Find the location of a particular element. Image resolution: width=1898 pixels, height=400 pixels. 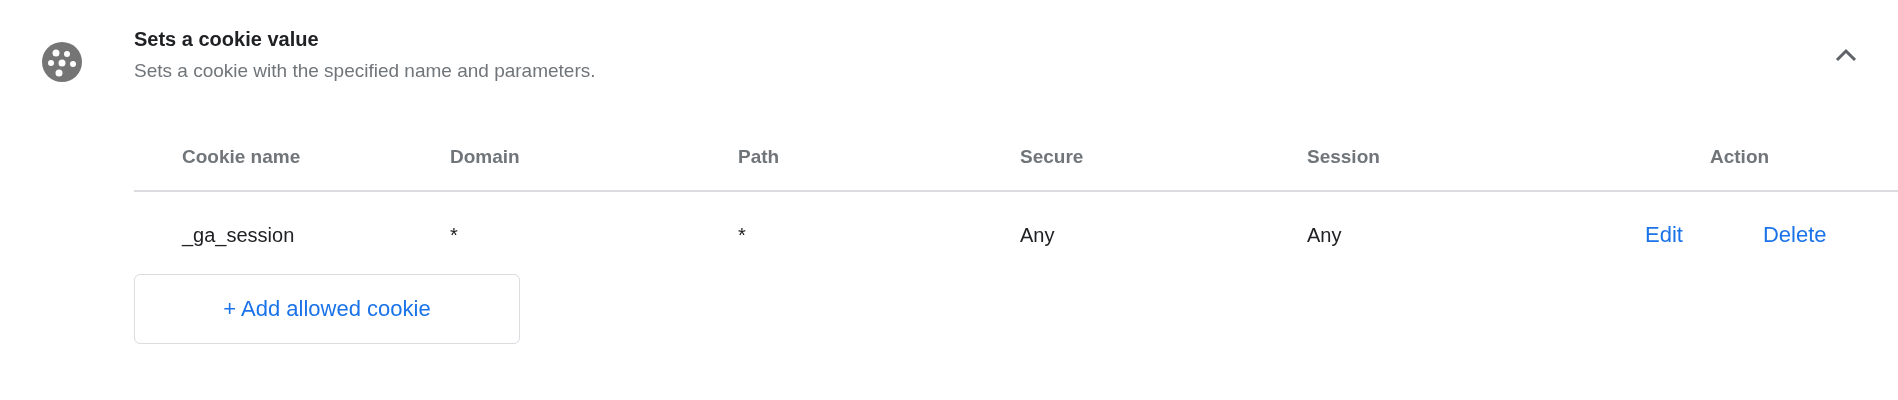

column-header: Secure is located at coordinates (1052, 157).